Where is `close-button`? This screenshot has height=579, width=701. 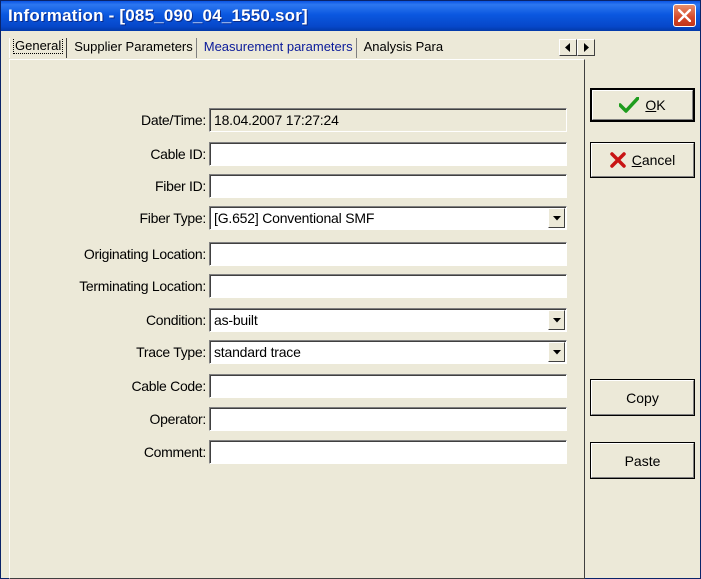 close-button is located at coordinates (684, 15).